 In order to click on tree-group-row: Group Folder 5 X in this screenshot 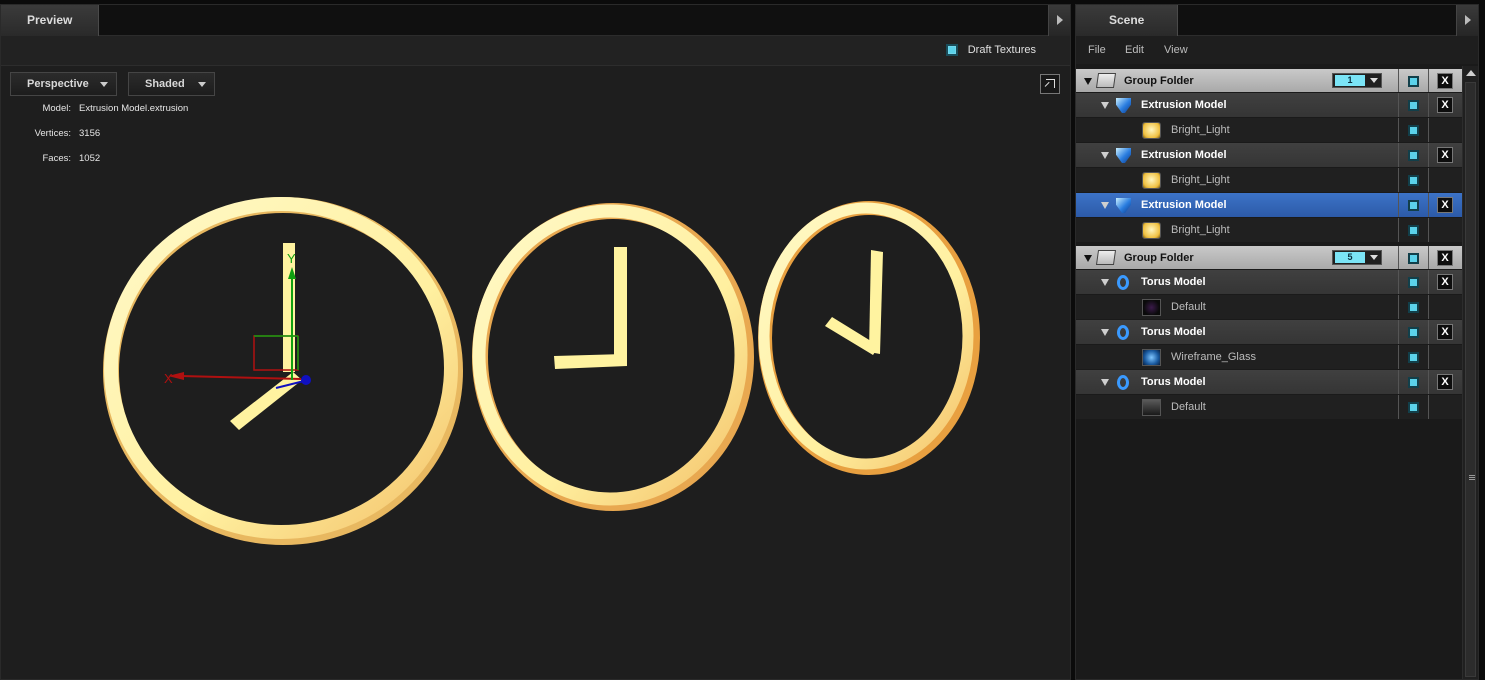, I will do `click(1269, 258)`.